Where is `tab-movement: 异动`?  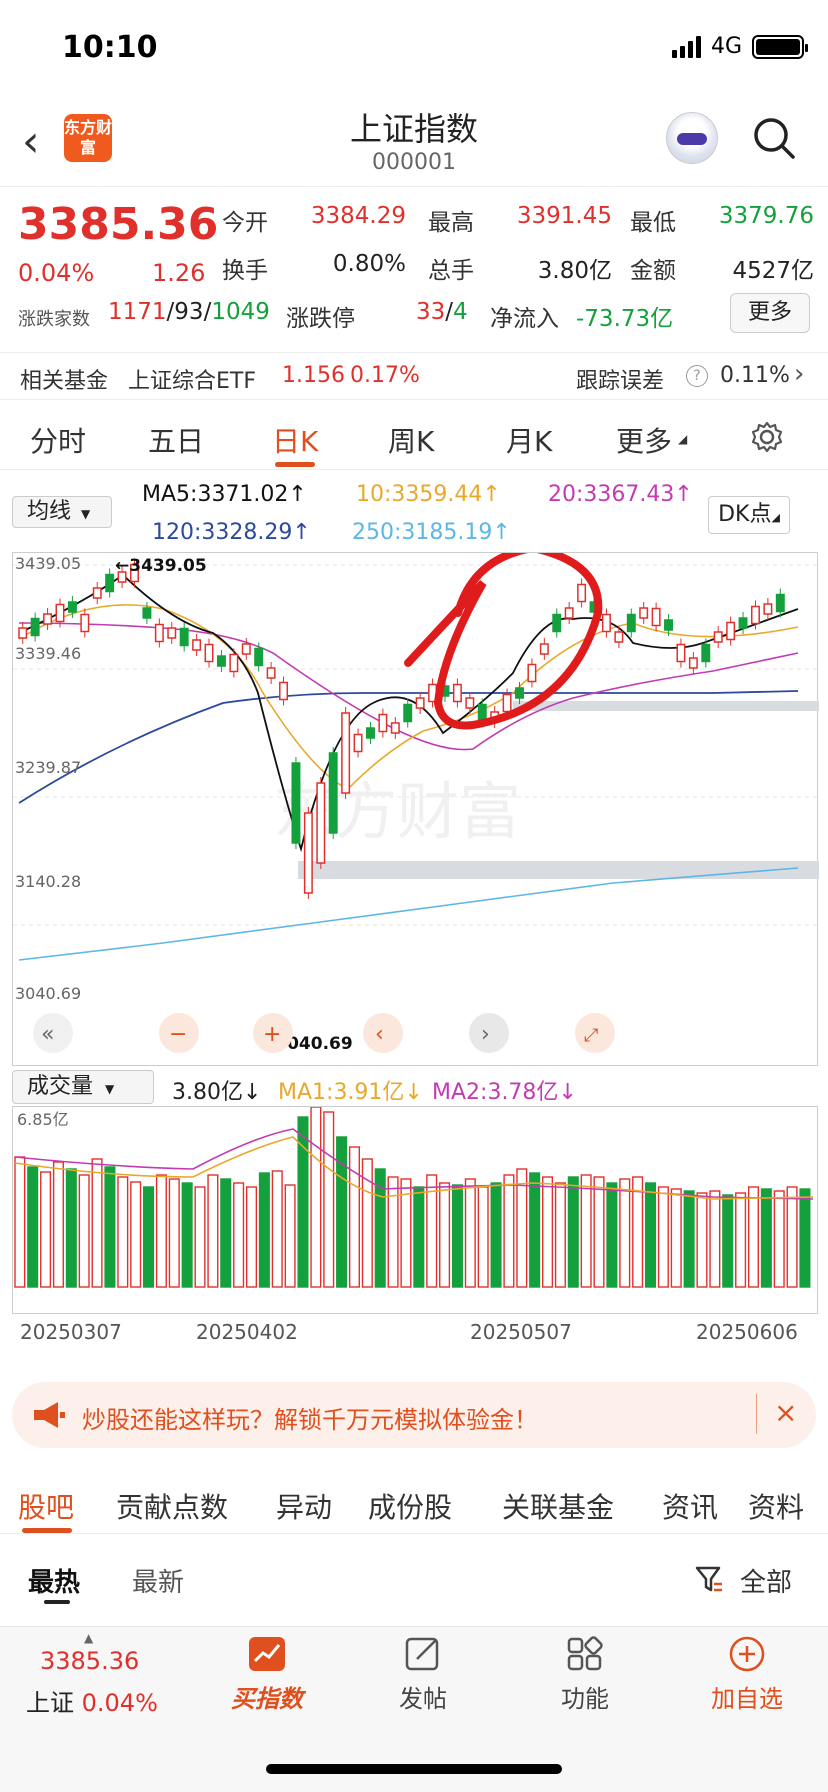 tab-movement: 异动 is located at coordinates (304, 1506).